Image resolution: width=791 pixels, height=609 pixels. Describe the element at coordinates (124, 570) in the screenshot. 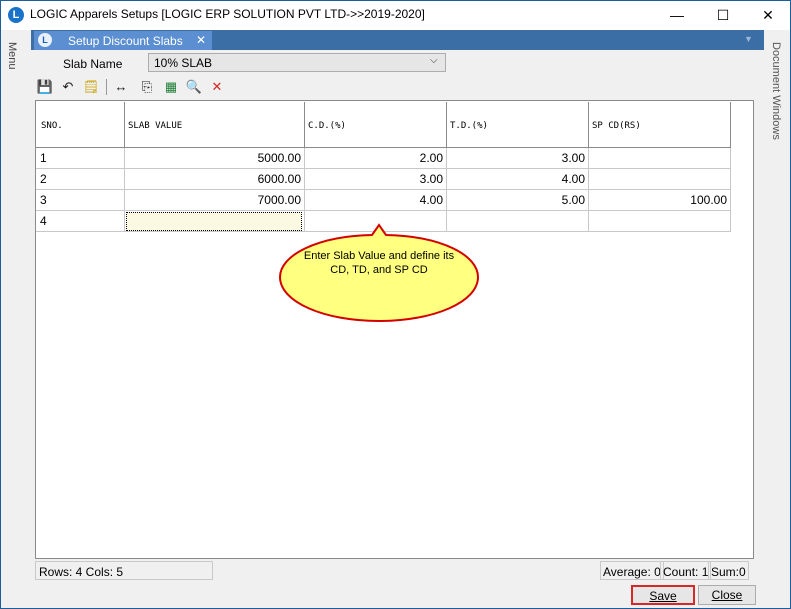

I see `status-rows-cols: Rows: 4 Cols: 5` at that location.